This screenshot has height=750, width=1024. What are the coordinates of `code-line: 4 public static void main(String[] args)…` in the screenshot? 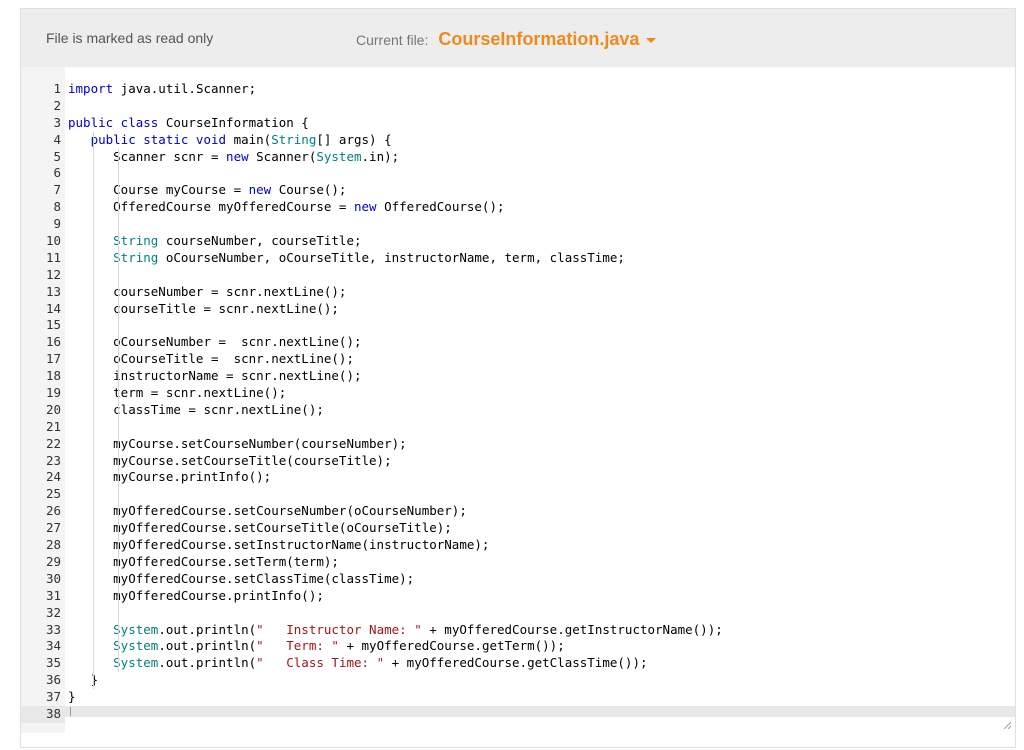 It's located at (518, 140).